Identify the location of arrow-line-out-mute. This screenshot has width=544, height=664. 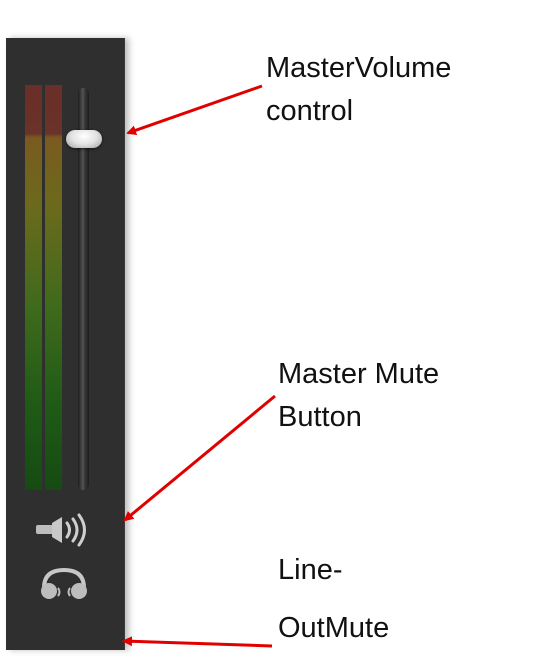
(197, 642).